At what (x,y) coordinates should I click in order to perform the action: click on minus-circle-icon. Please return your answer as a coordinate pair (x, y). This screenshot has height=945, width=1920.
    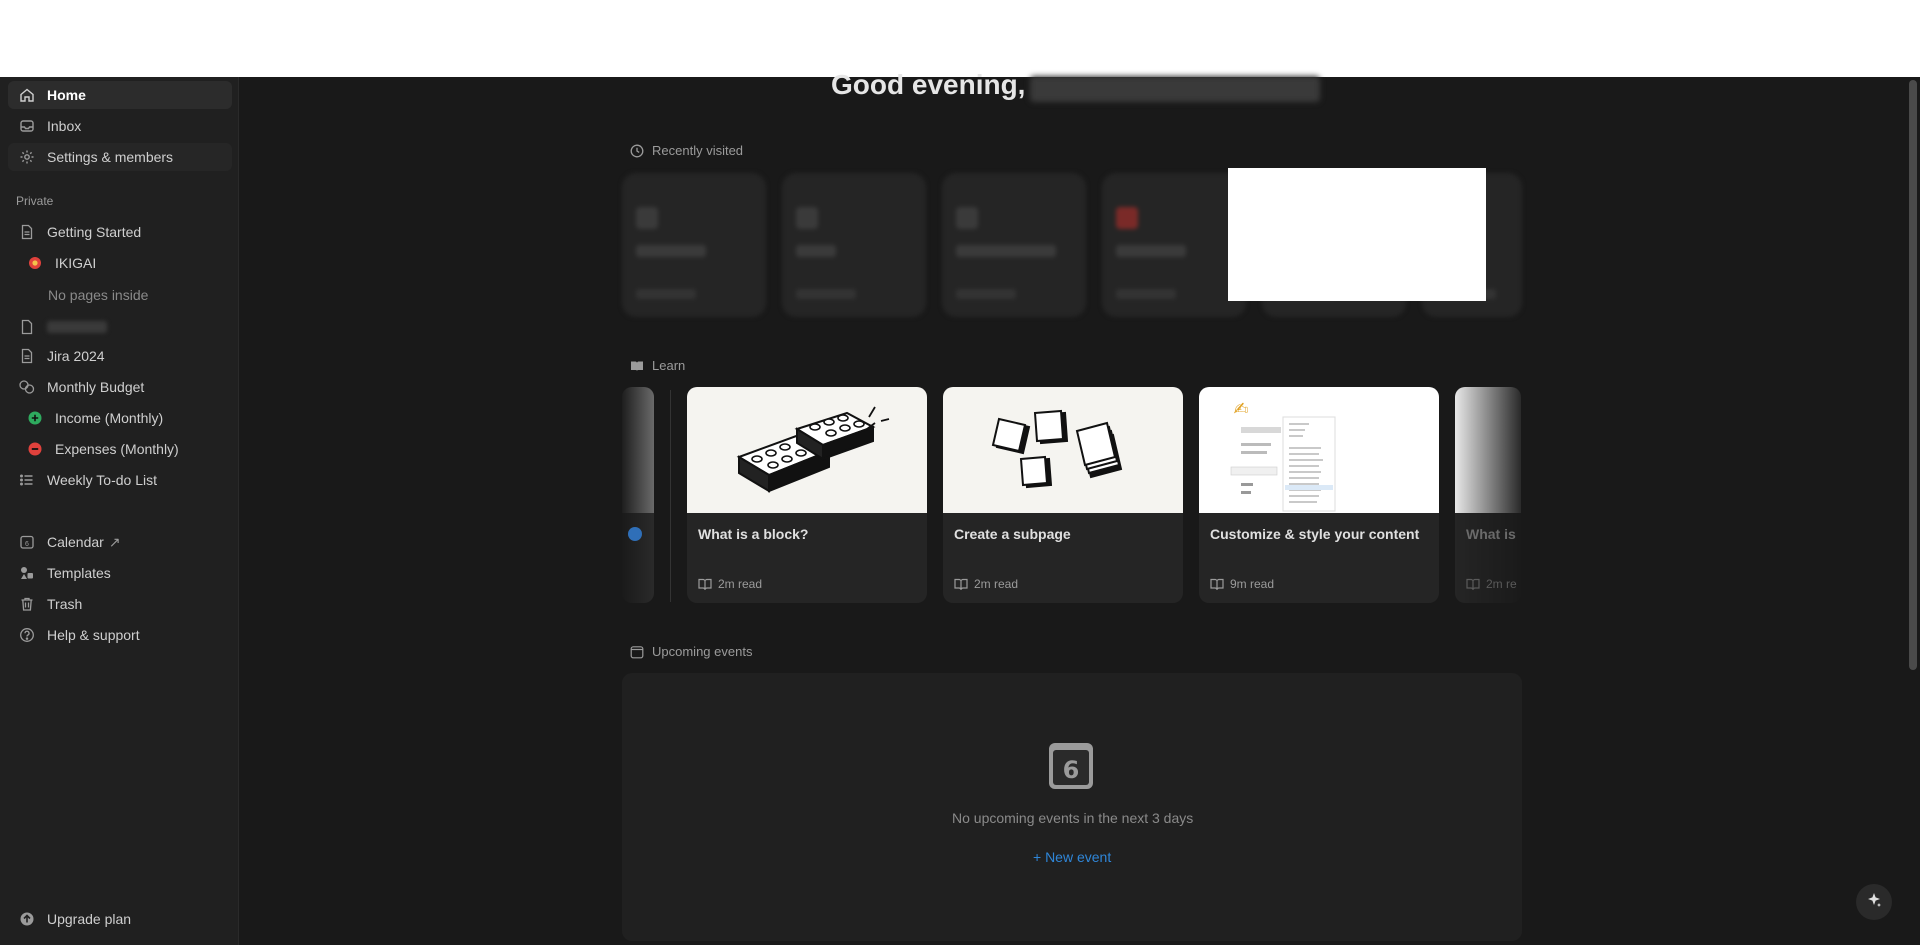
    Looking at the image, I should click on (35, 449).